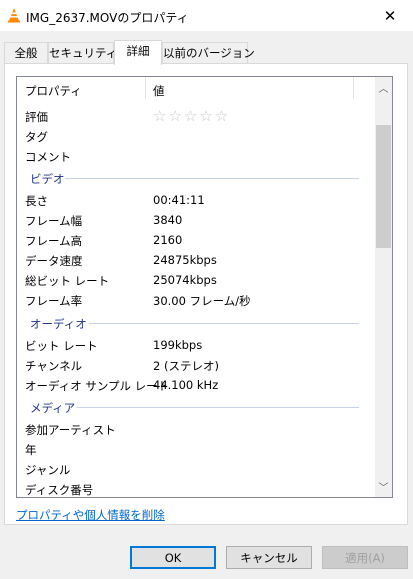 The height and width of the screenshot is (579, 413). Describe the element at coordinates (159, 91) in the screenshot. I see `column-header-value: 値` at that location.